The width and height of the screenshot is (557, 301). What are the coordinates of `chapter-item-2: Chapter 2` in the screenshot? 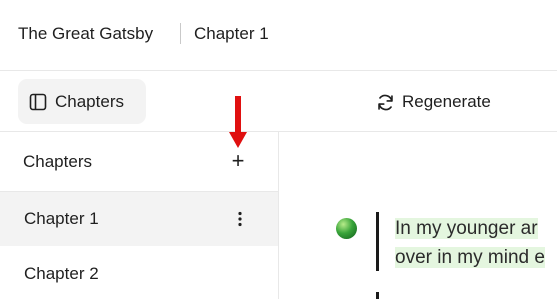 It's located at (139, 274).